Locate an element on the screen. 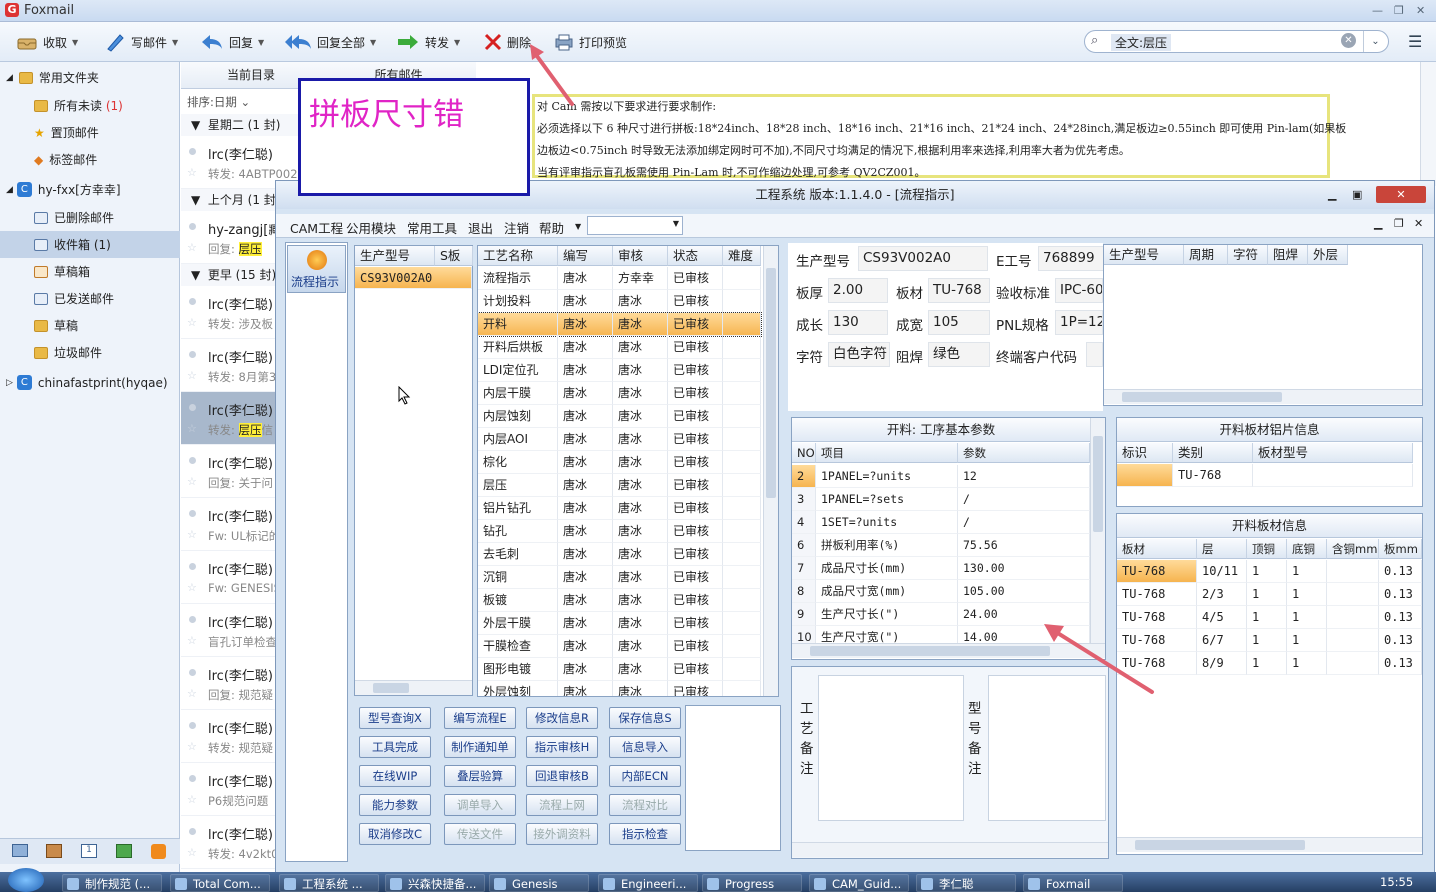  taskbar-item: Genesis is located at coordinates (539, 883).